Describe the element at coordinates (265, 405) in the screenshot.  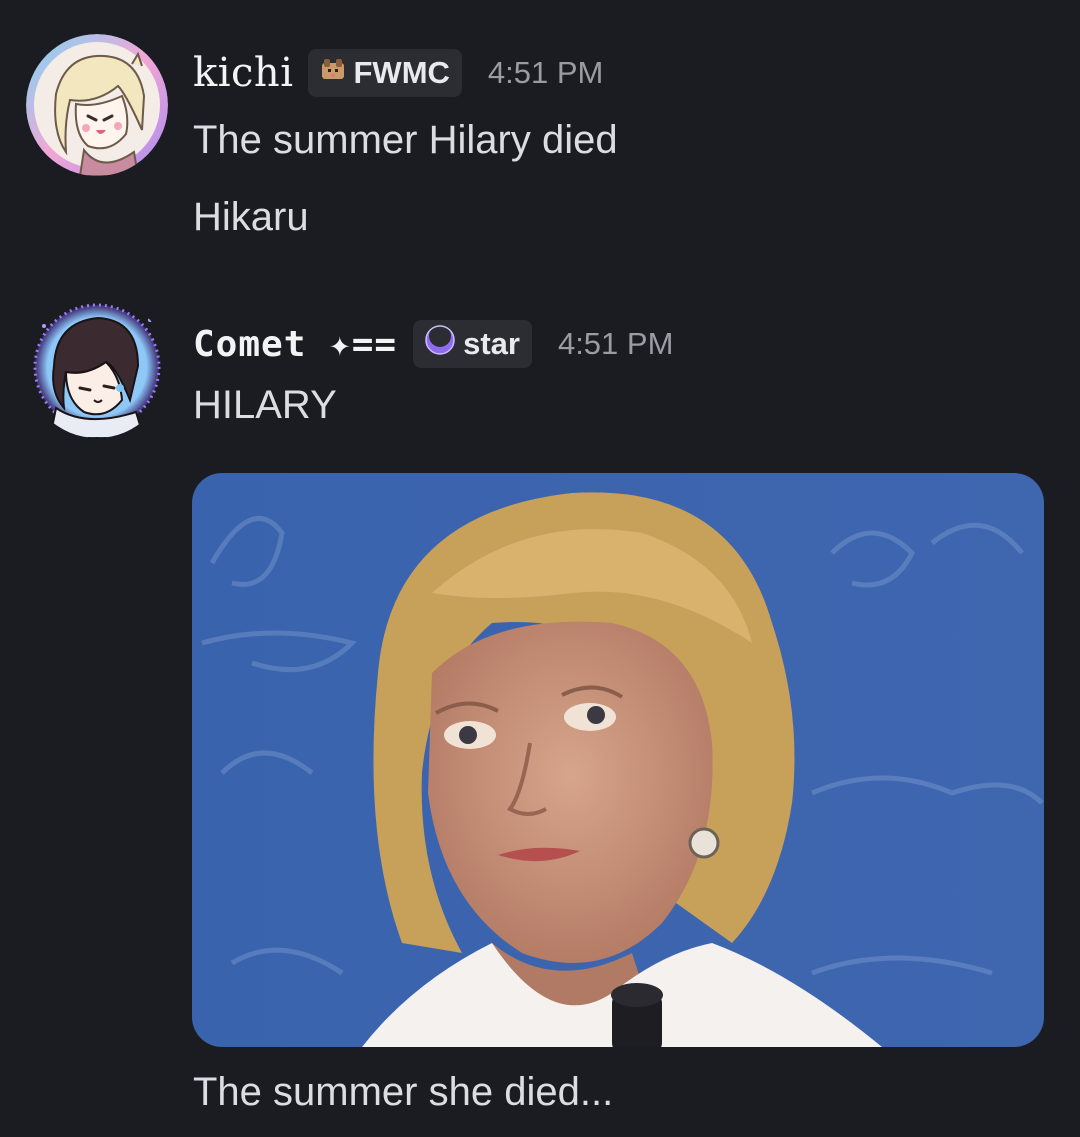
I see `message-text: HILARY` at that location.